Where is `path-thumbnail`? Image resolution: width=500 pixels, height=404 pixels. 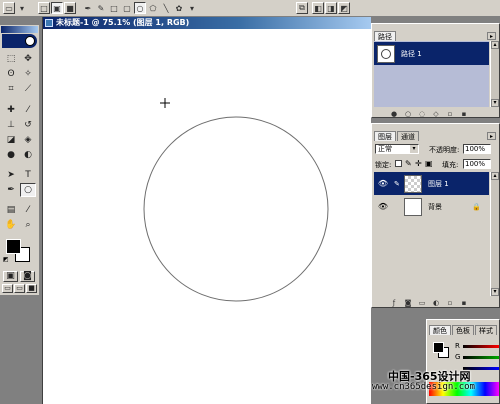
path-thumbnail is located at coordinates (386, 53).